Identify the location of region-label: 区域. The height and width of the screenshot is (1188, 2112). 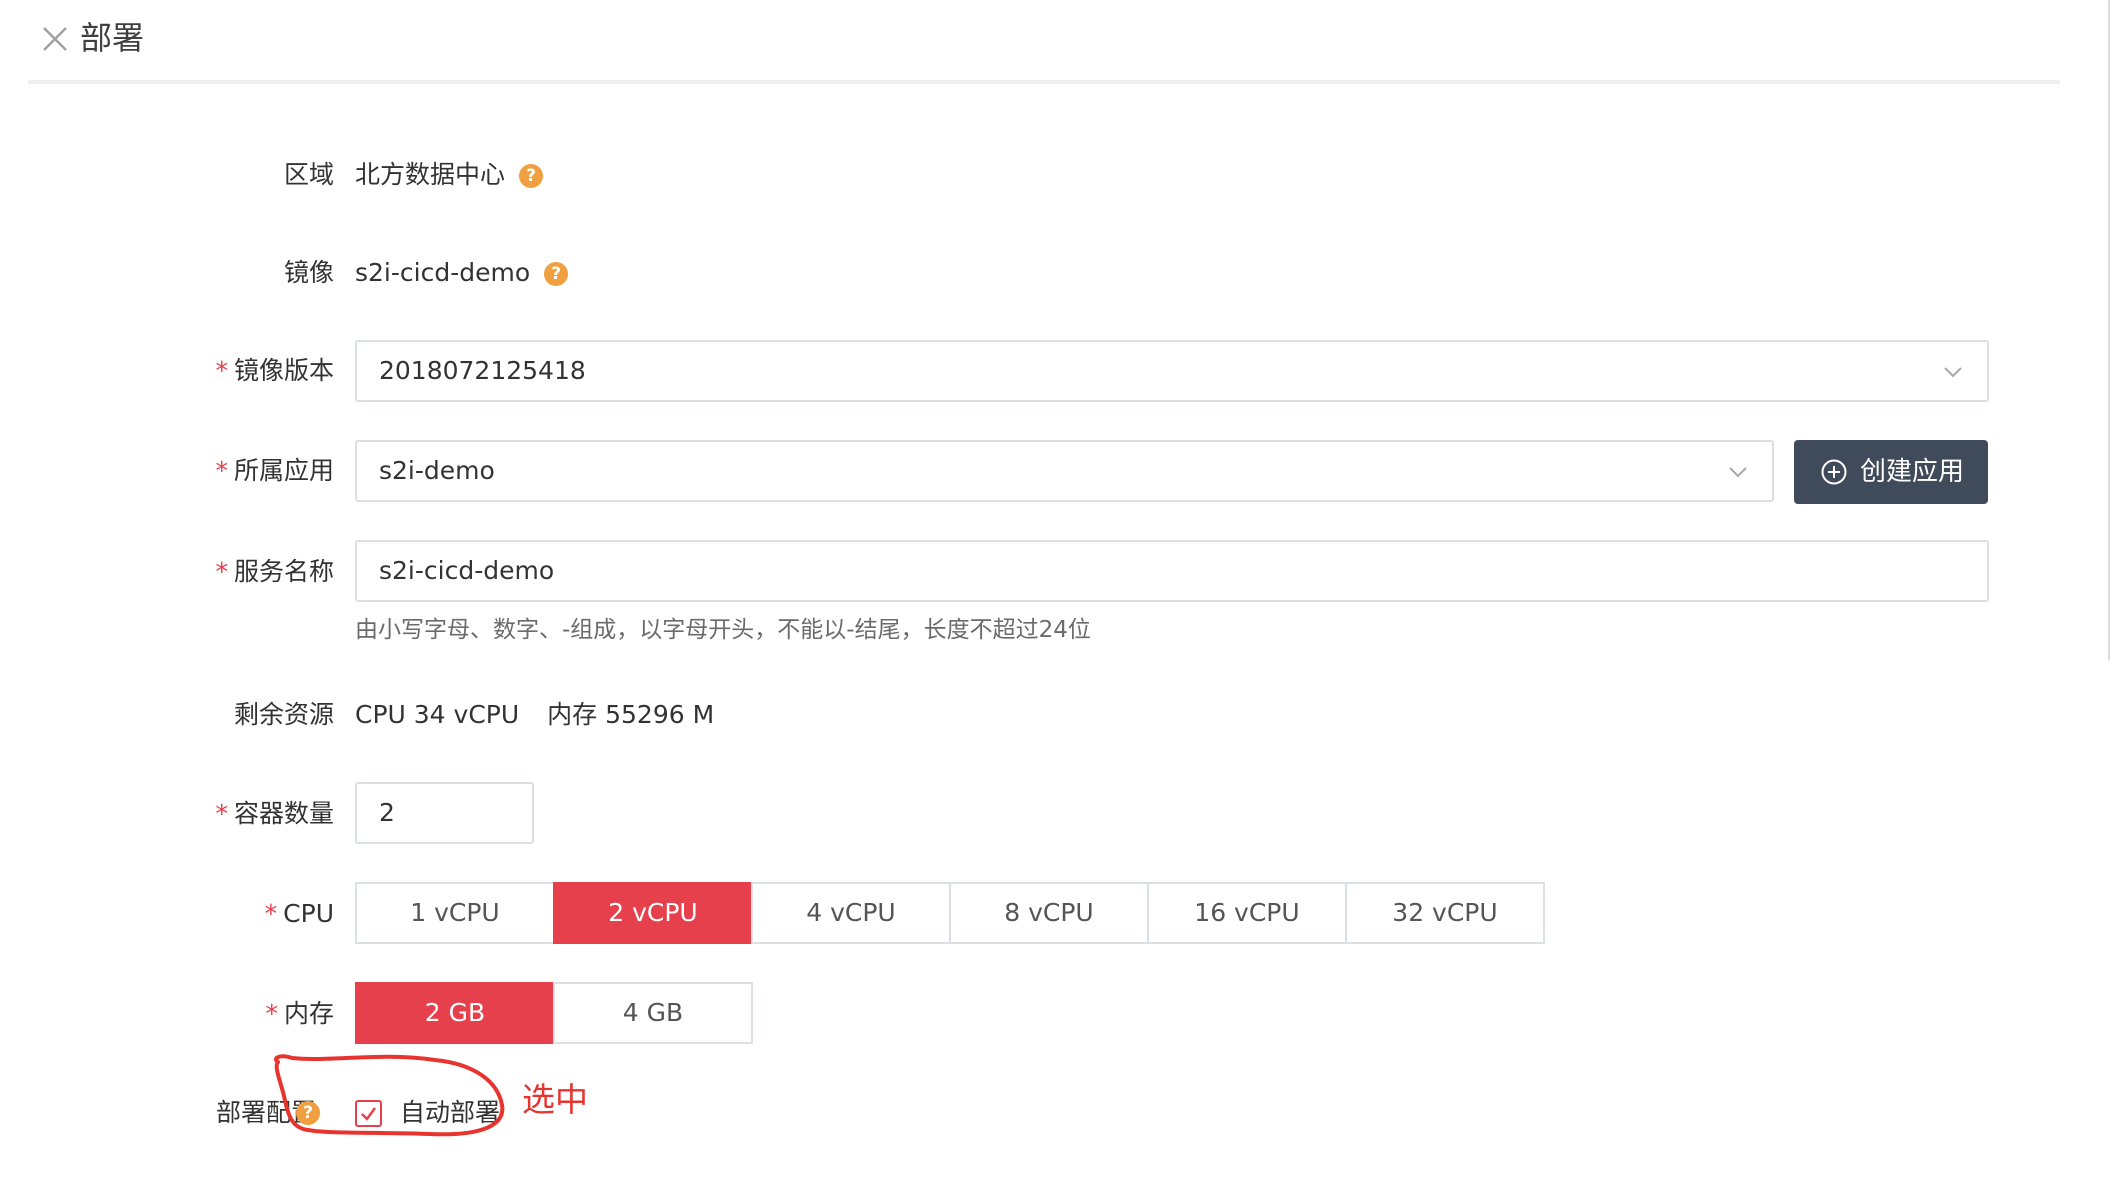
(308, 174).